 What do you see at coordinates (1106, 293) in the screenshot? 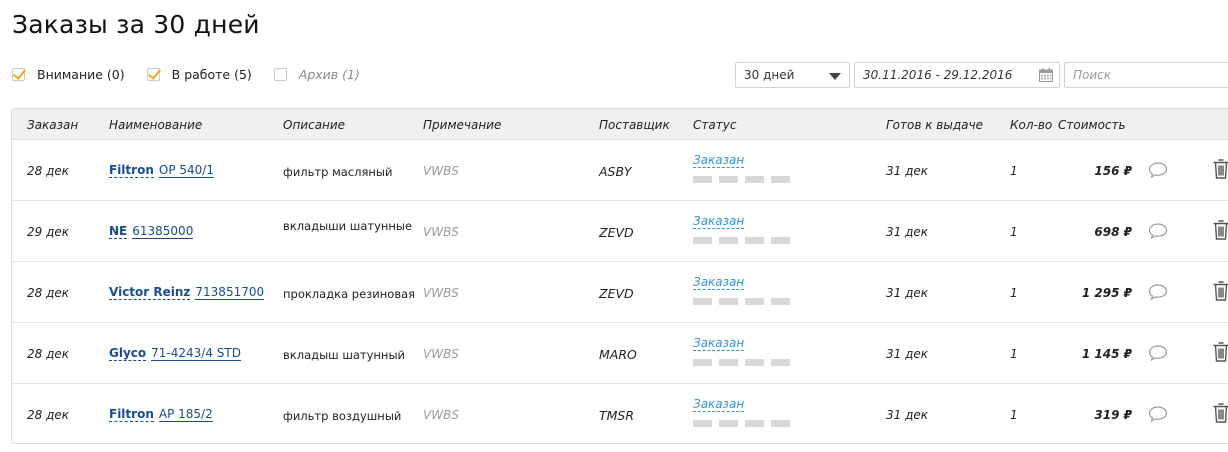
I see `item-price: 1 295 ₽` at bounding box center [1106, 293].